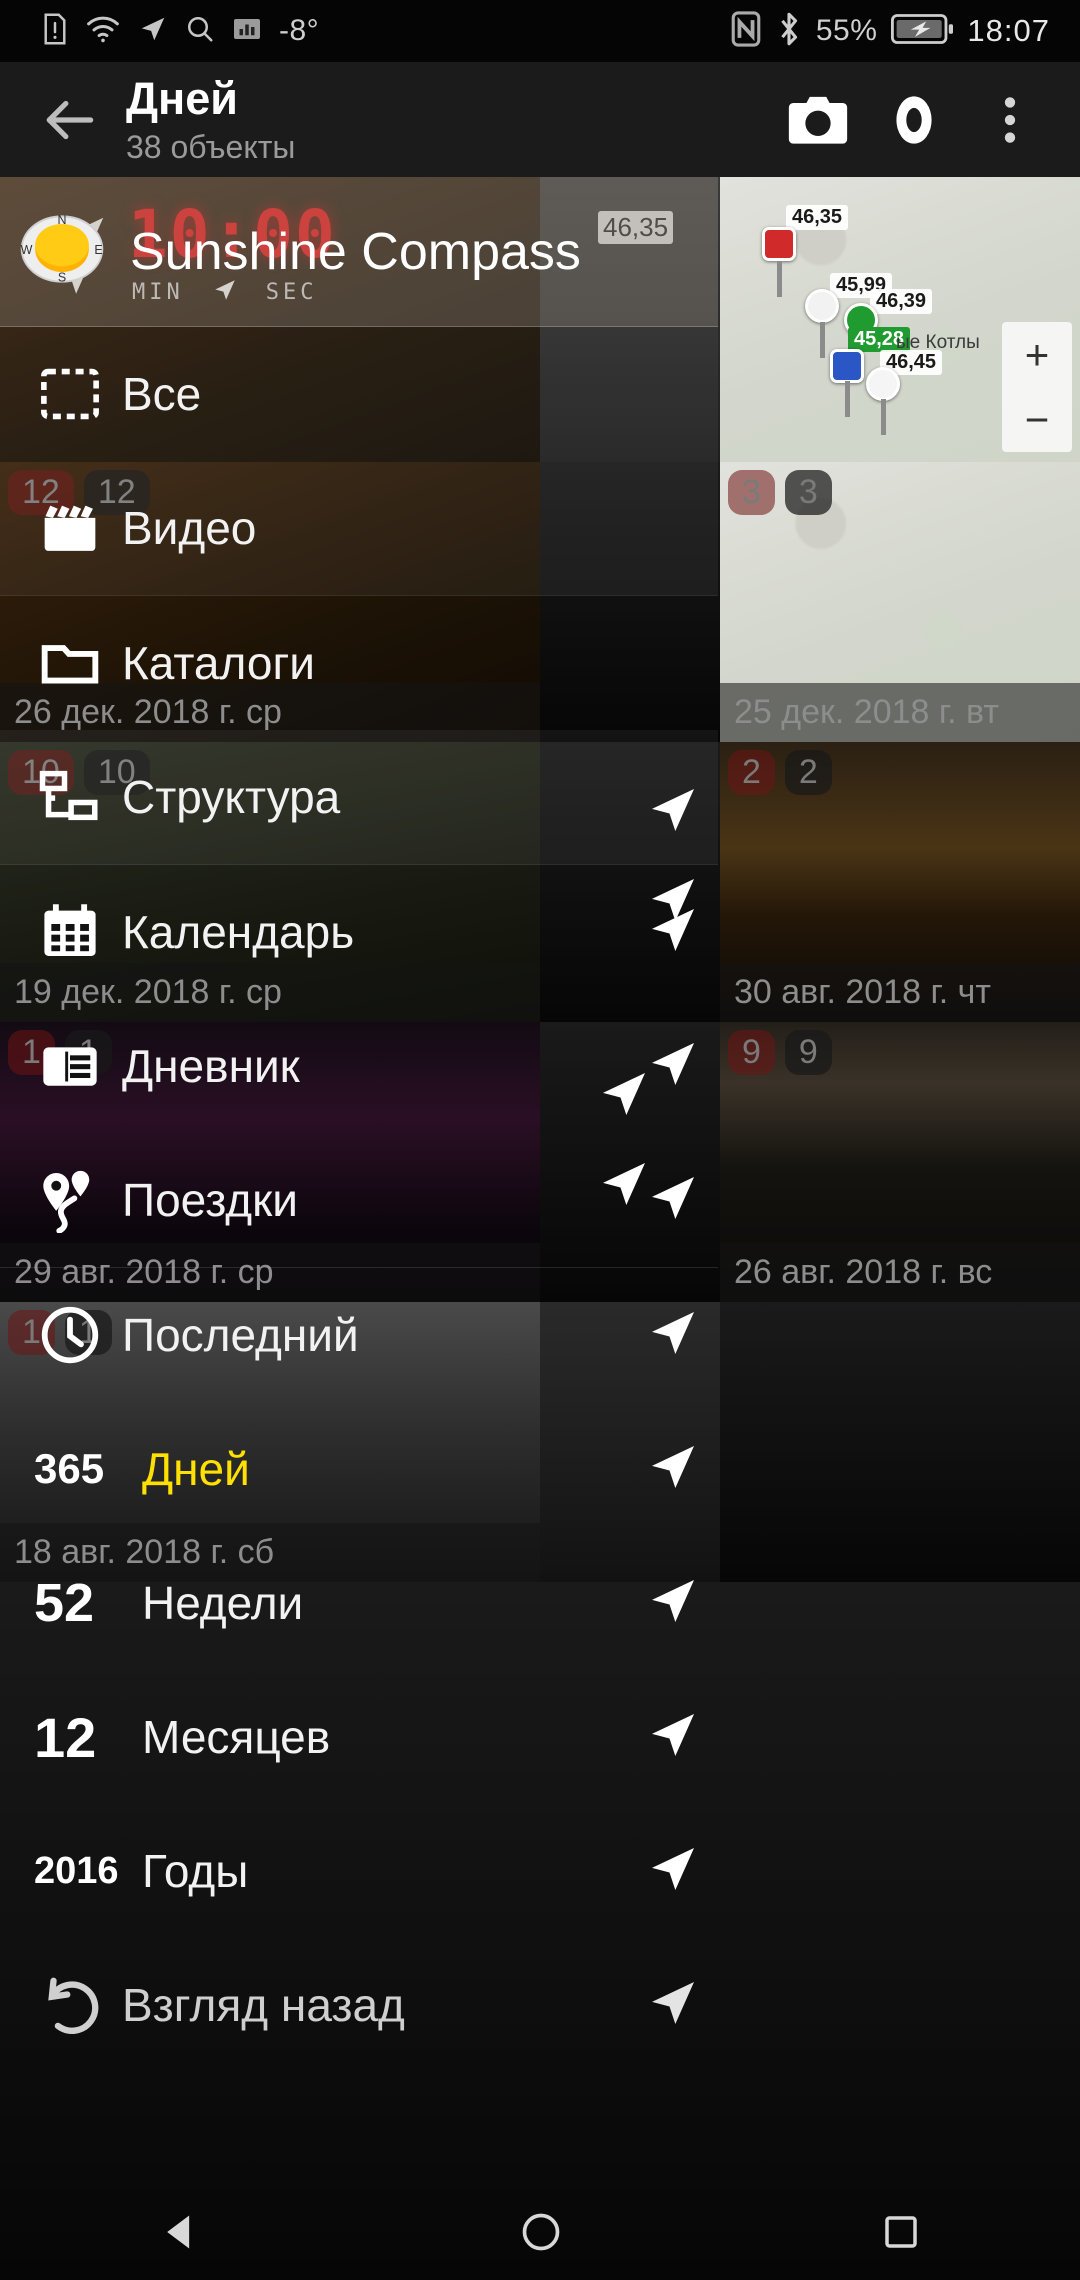  What do you see at coordinates (359, 1737) in the screenshot?
I see `sidebar-item-months: 12 Месяцев` at bounding box center [359, 1737].